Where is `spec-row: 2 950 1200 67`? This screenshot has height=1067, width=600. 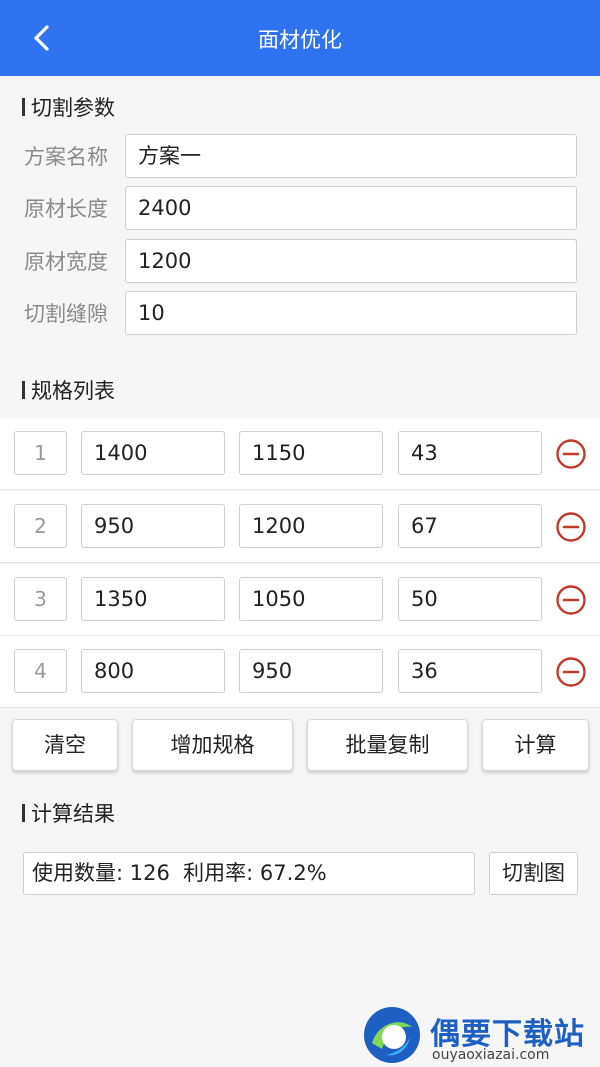
spec-row: 2 950 1200 67 is located at coordinates (300, 527).